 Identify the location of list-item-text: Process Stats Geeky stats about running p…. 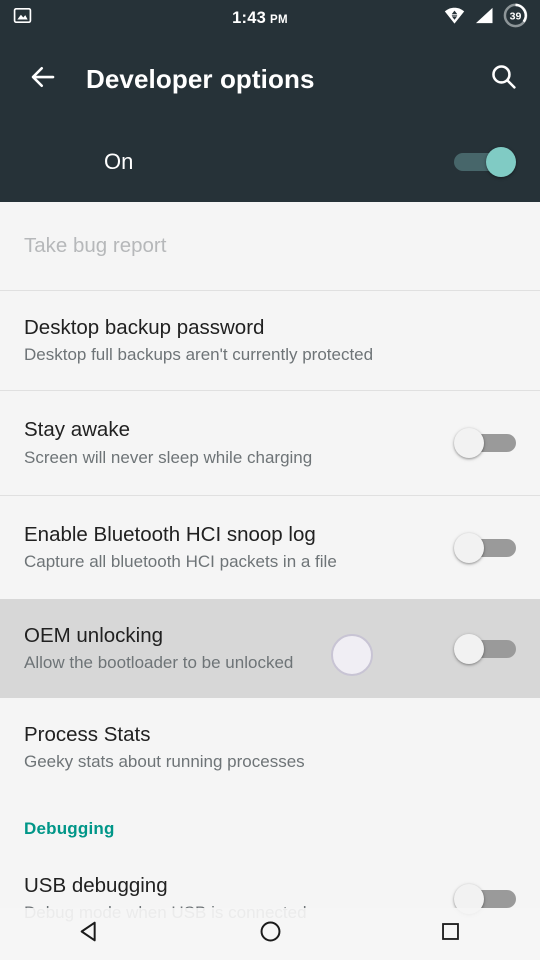
(270, 748).